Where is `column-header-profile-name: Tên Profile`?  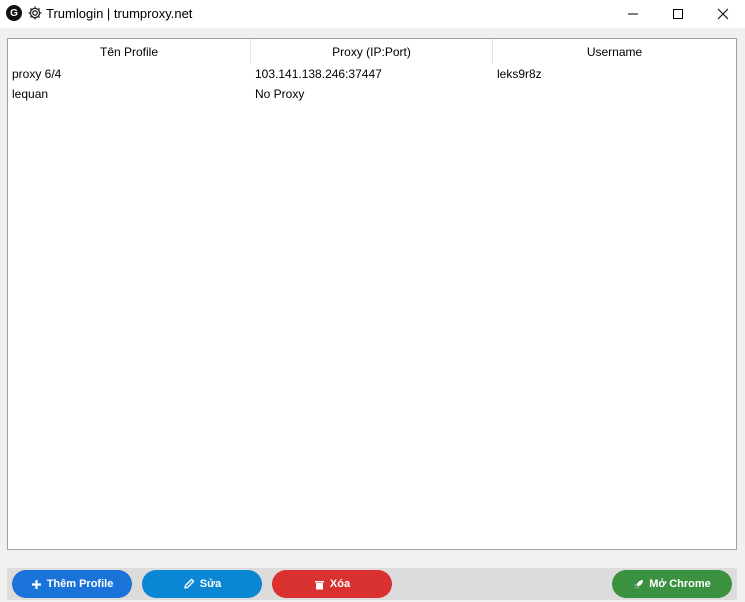 column-header-profile-name: Tên Profile is located at coordinates (129, 51).